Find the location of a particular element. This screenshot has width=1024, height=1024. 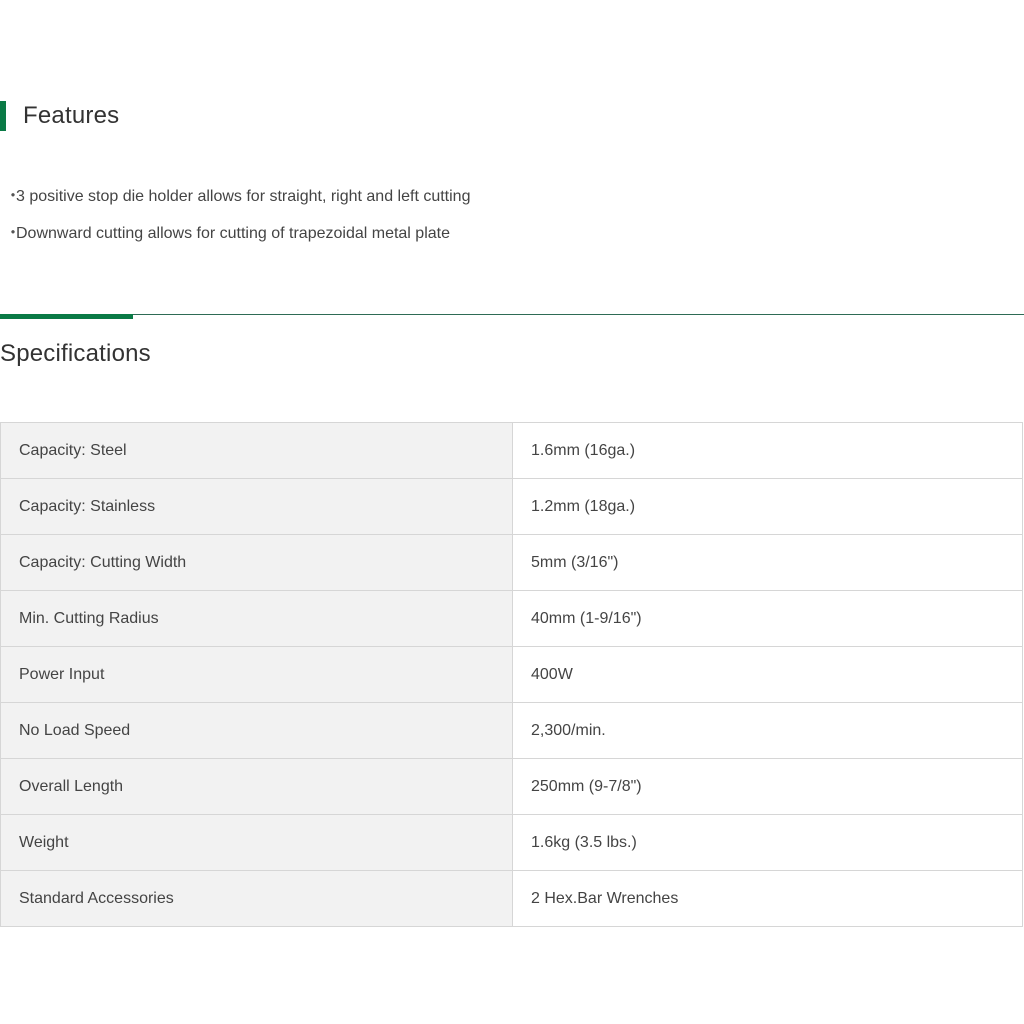

table-row: Capacity: Stainless 1.2mm (18ga.) is located at coordinates (511, 506).